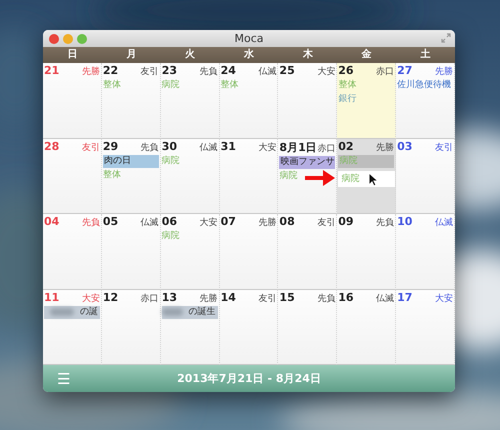 The image size is (500, 430). What do you see at coordinates (190, 327) in the screenshot?
I see `day-cell: 13 先勝 の誕生` at bounding box center [190, 327].